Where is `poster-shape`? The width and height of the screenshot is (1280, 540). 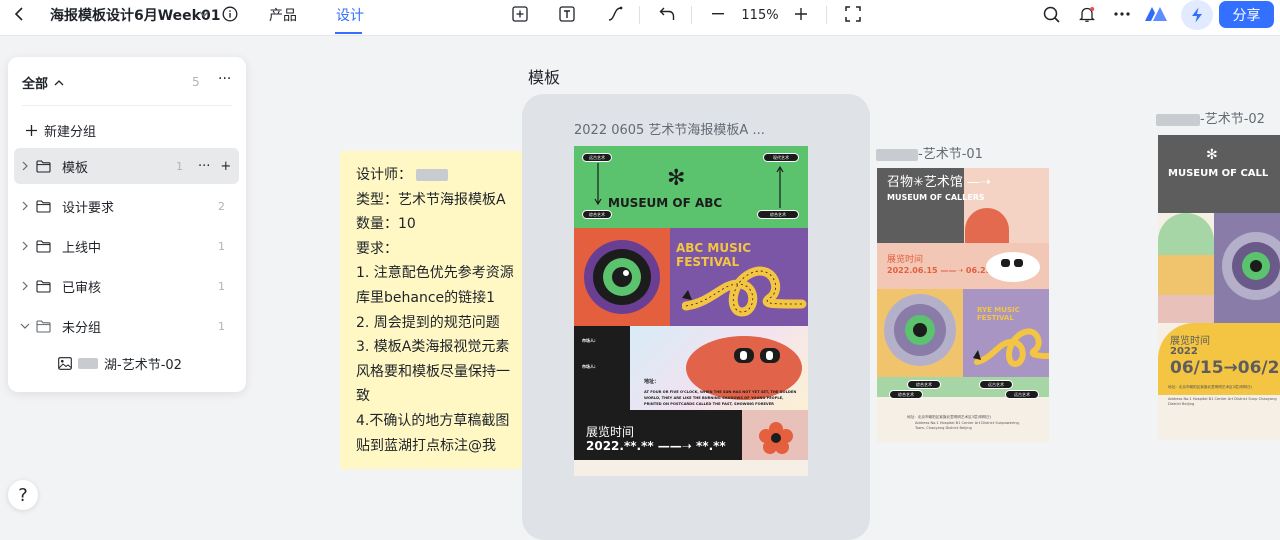 poster-shape is located at coordinates (1186, 234).